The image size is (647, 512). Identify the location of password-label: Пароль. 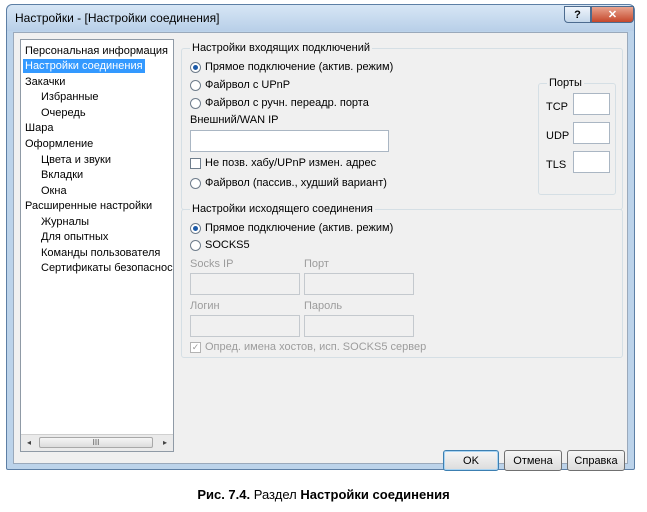
(323, 306).